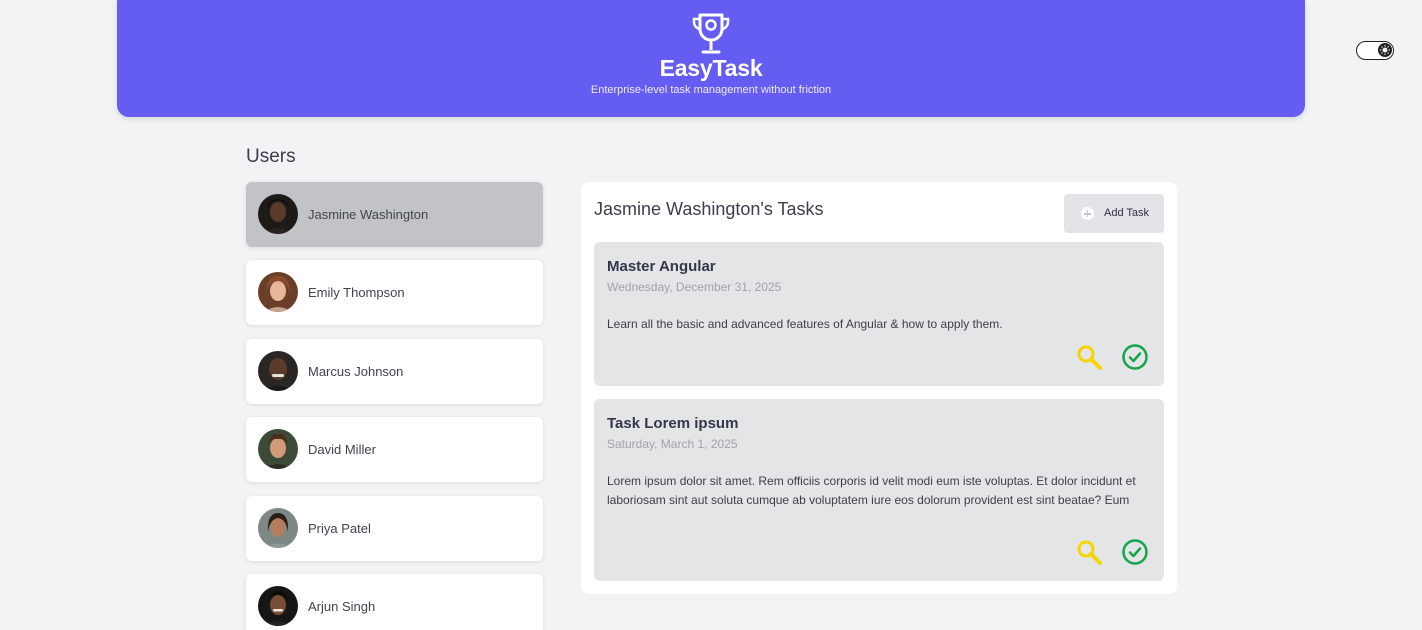  I want to click on trophy-icon, so click(711, 33).